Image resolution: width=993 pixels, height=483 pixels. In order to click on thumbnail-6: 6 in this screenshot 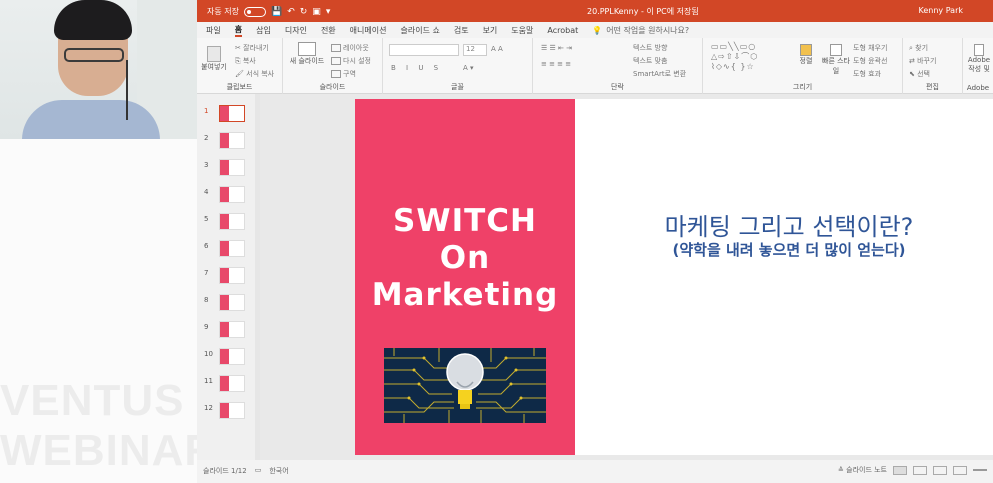, I will do `click(228, 249)`.